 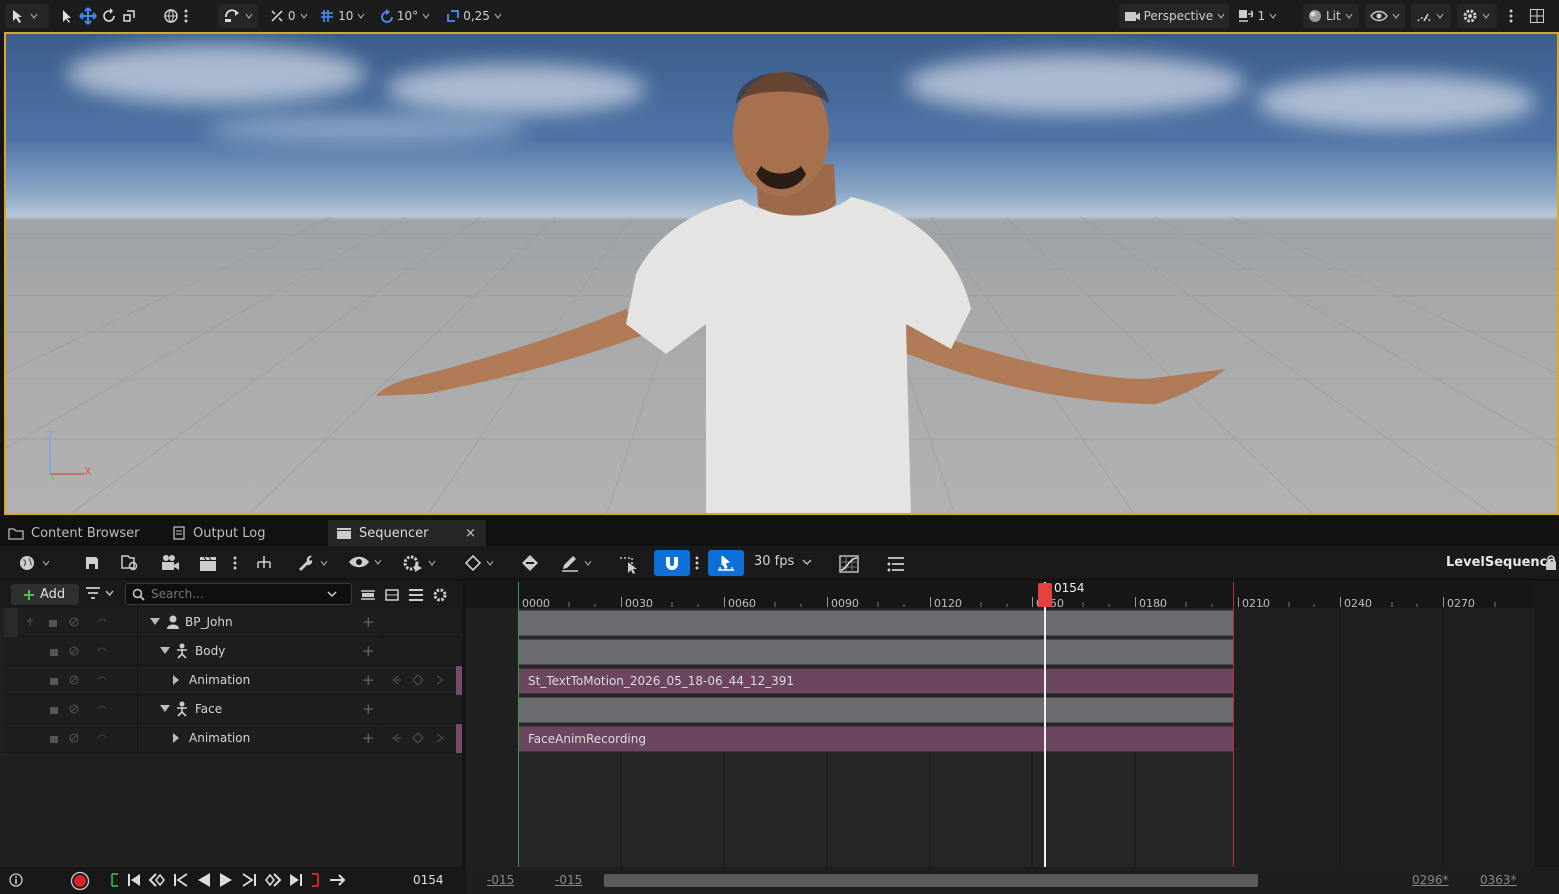 What do you see at coordinates (849, 564) in the screenshot?
I see `curve-editor-button` at bounding box center [849, 564].